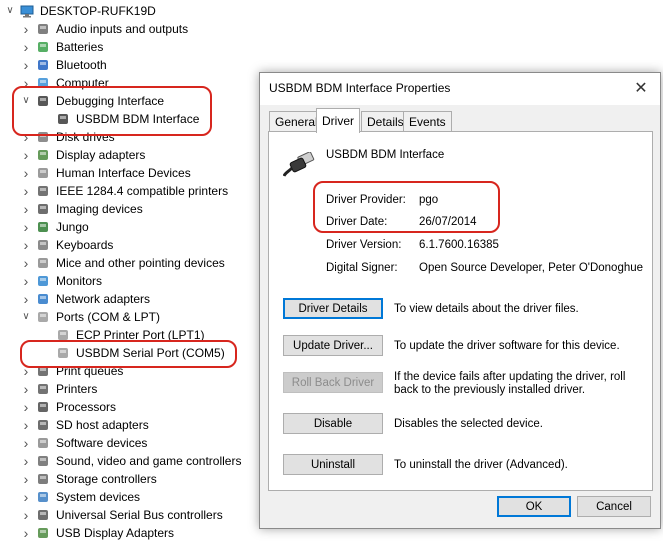 This screenshot has height=560, width=663. I want to click on tree-item-label: Audio inputs and outputs, so click(122, 29).